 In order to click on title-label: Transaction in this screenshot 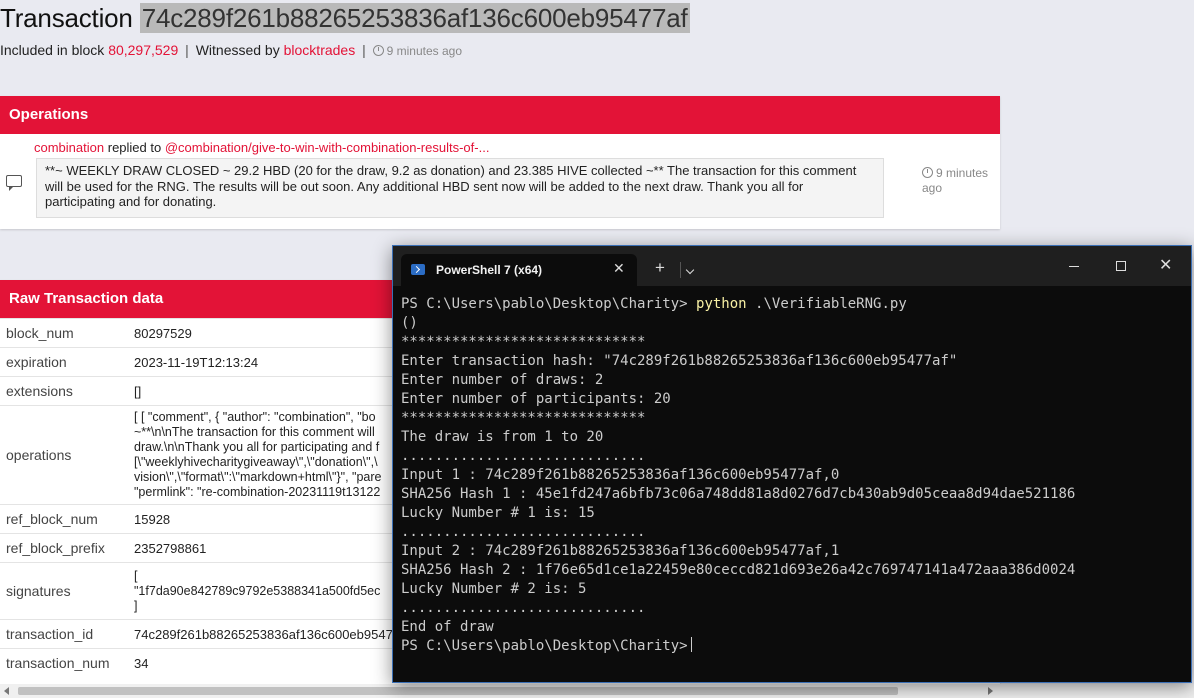, I will do `click(66, 18)`.